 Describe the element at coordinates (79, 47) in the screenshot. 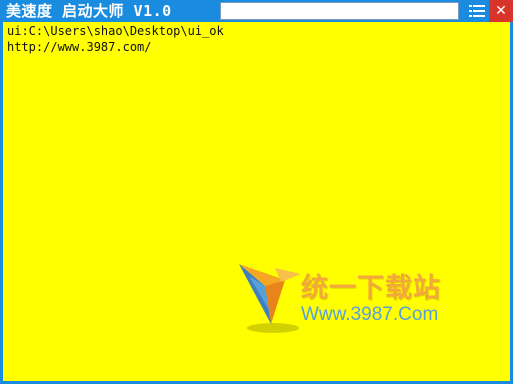

I see `output-line-url: http://www.3987.com/` at that location.